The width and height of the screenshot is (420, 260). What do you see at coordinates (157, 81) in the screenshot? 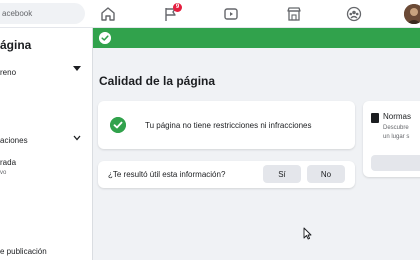
I see `page-title: Calidad de la página` at bounding box center [157, 81].